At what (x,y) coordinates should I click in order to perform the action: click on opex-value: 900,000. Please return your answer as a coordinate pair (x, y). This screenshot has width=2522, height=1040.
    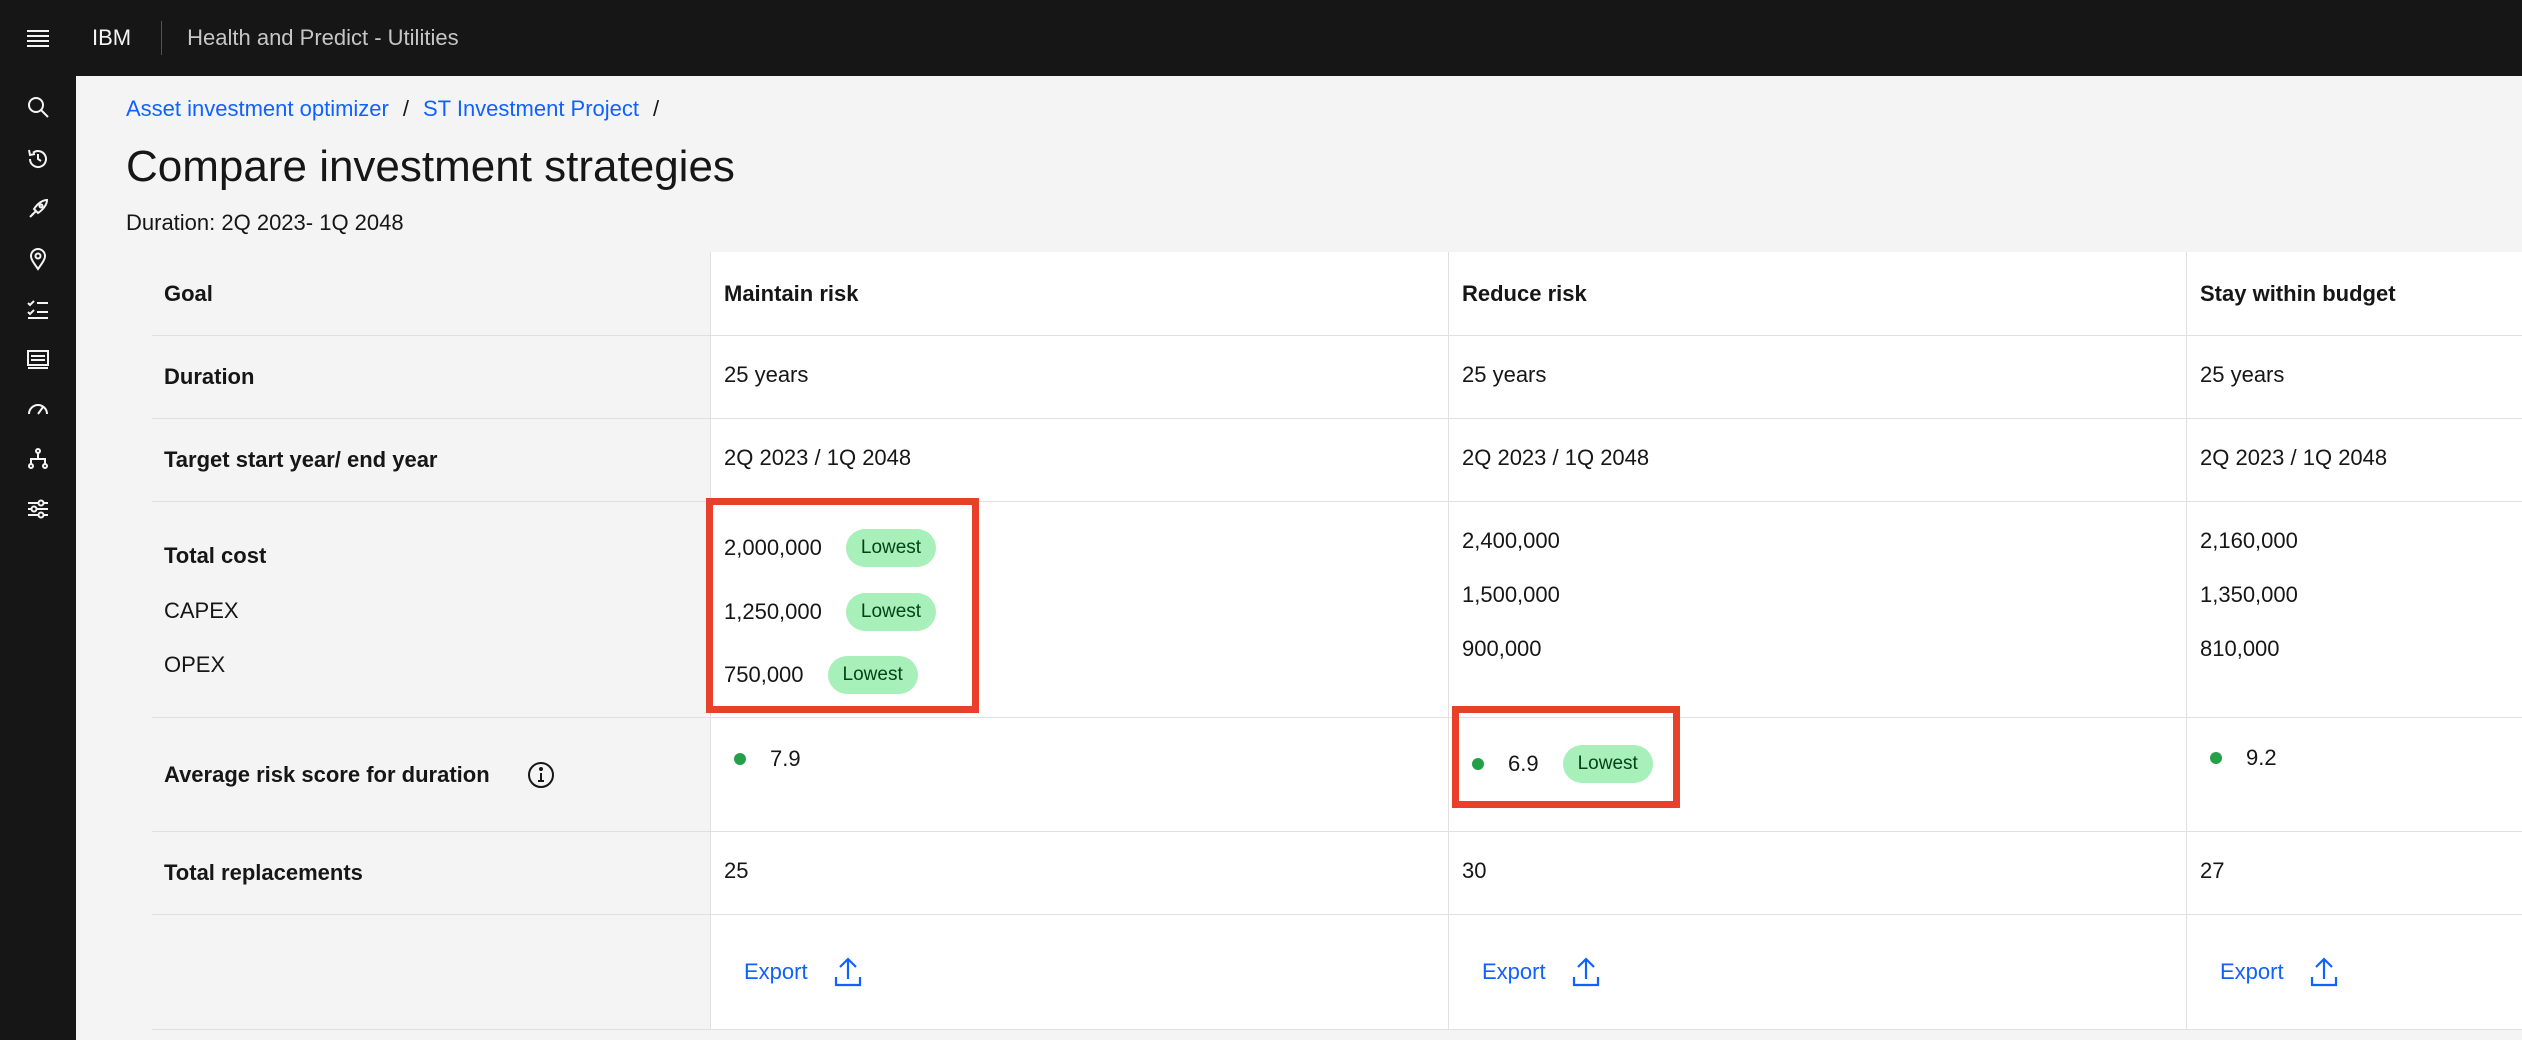
    Looking at the image, I should click on (1502, 648).